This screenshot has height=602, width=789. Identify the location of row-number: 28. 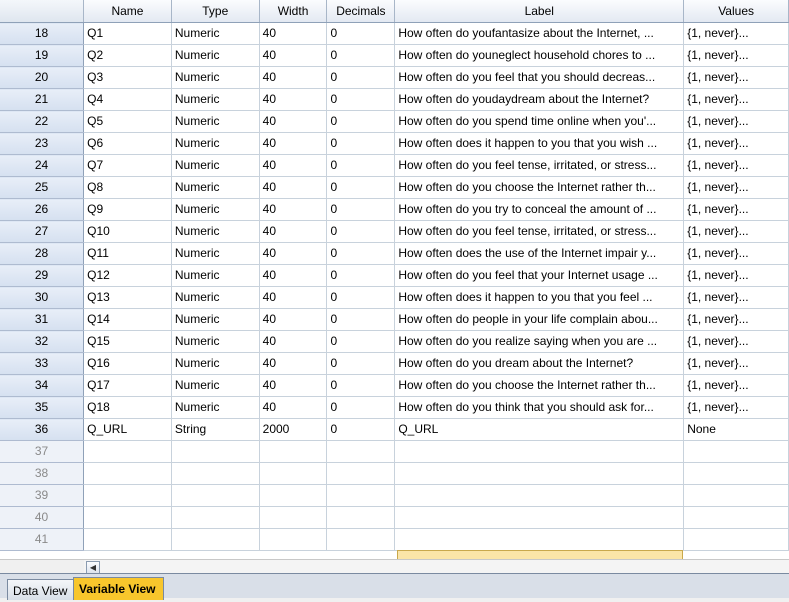
(42, 253).